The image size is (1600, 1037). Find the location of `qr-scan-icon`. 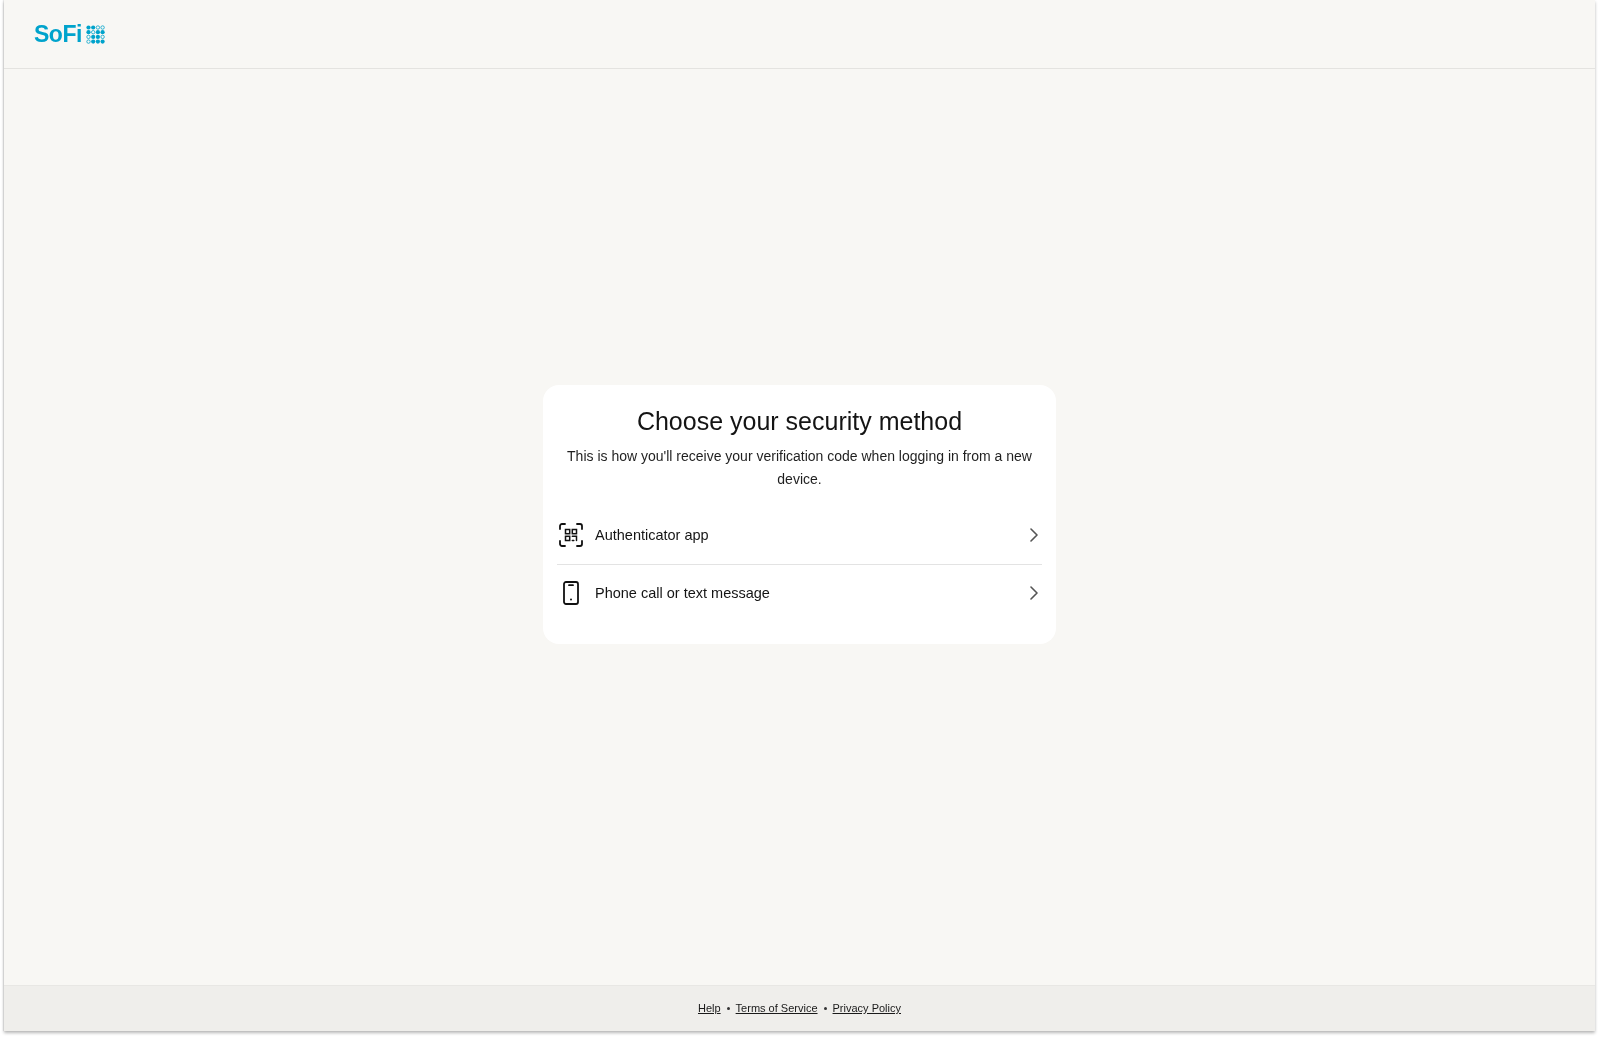

qr-scan-icon is located at coordinates (571, 535).